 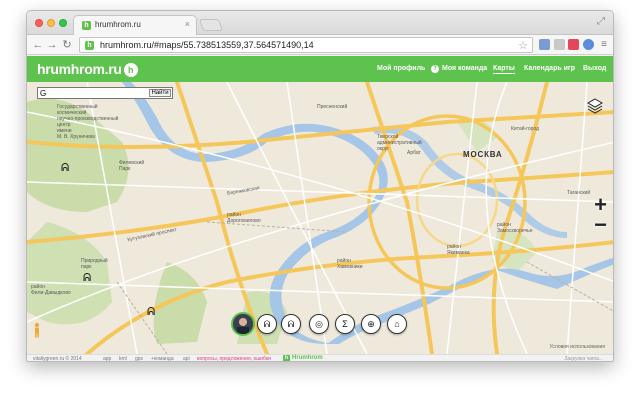 What do you see at coordinates (319, 324) in the screenshot?
I see `crosshair-icon: ◎` at bounding box center [319, 324].